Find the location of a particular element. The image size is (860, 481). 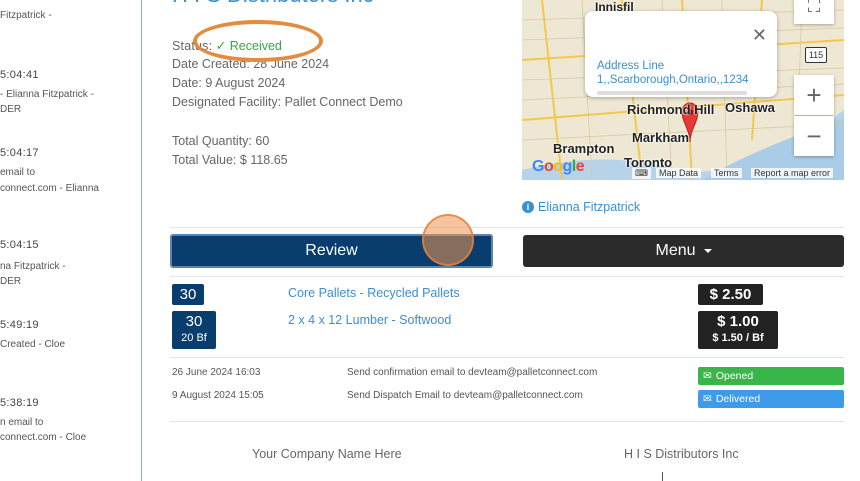

item-price-badge: $ 1.00 $ 1.50 / Bf is located at coordinates (738, 330).